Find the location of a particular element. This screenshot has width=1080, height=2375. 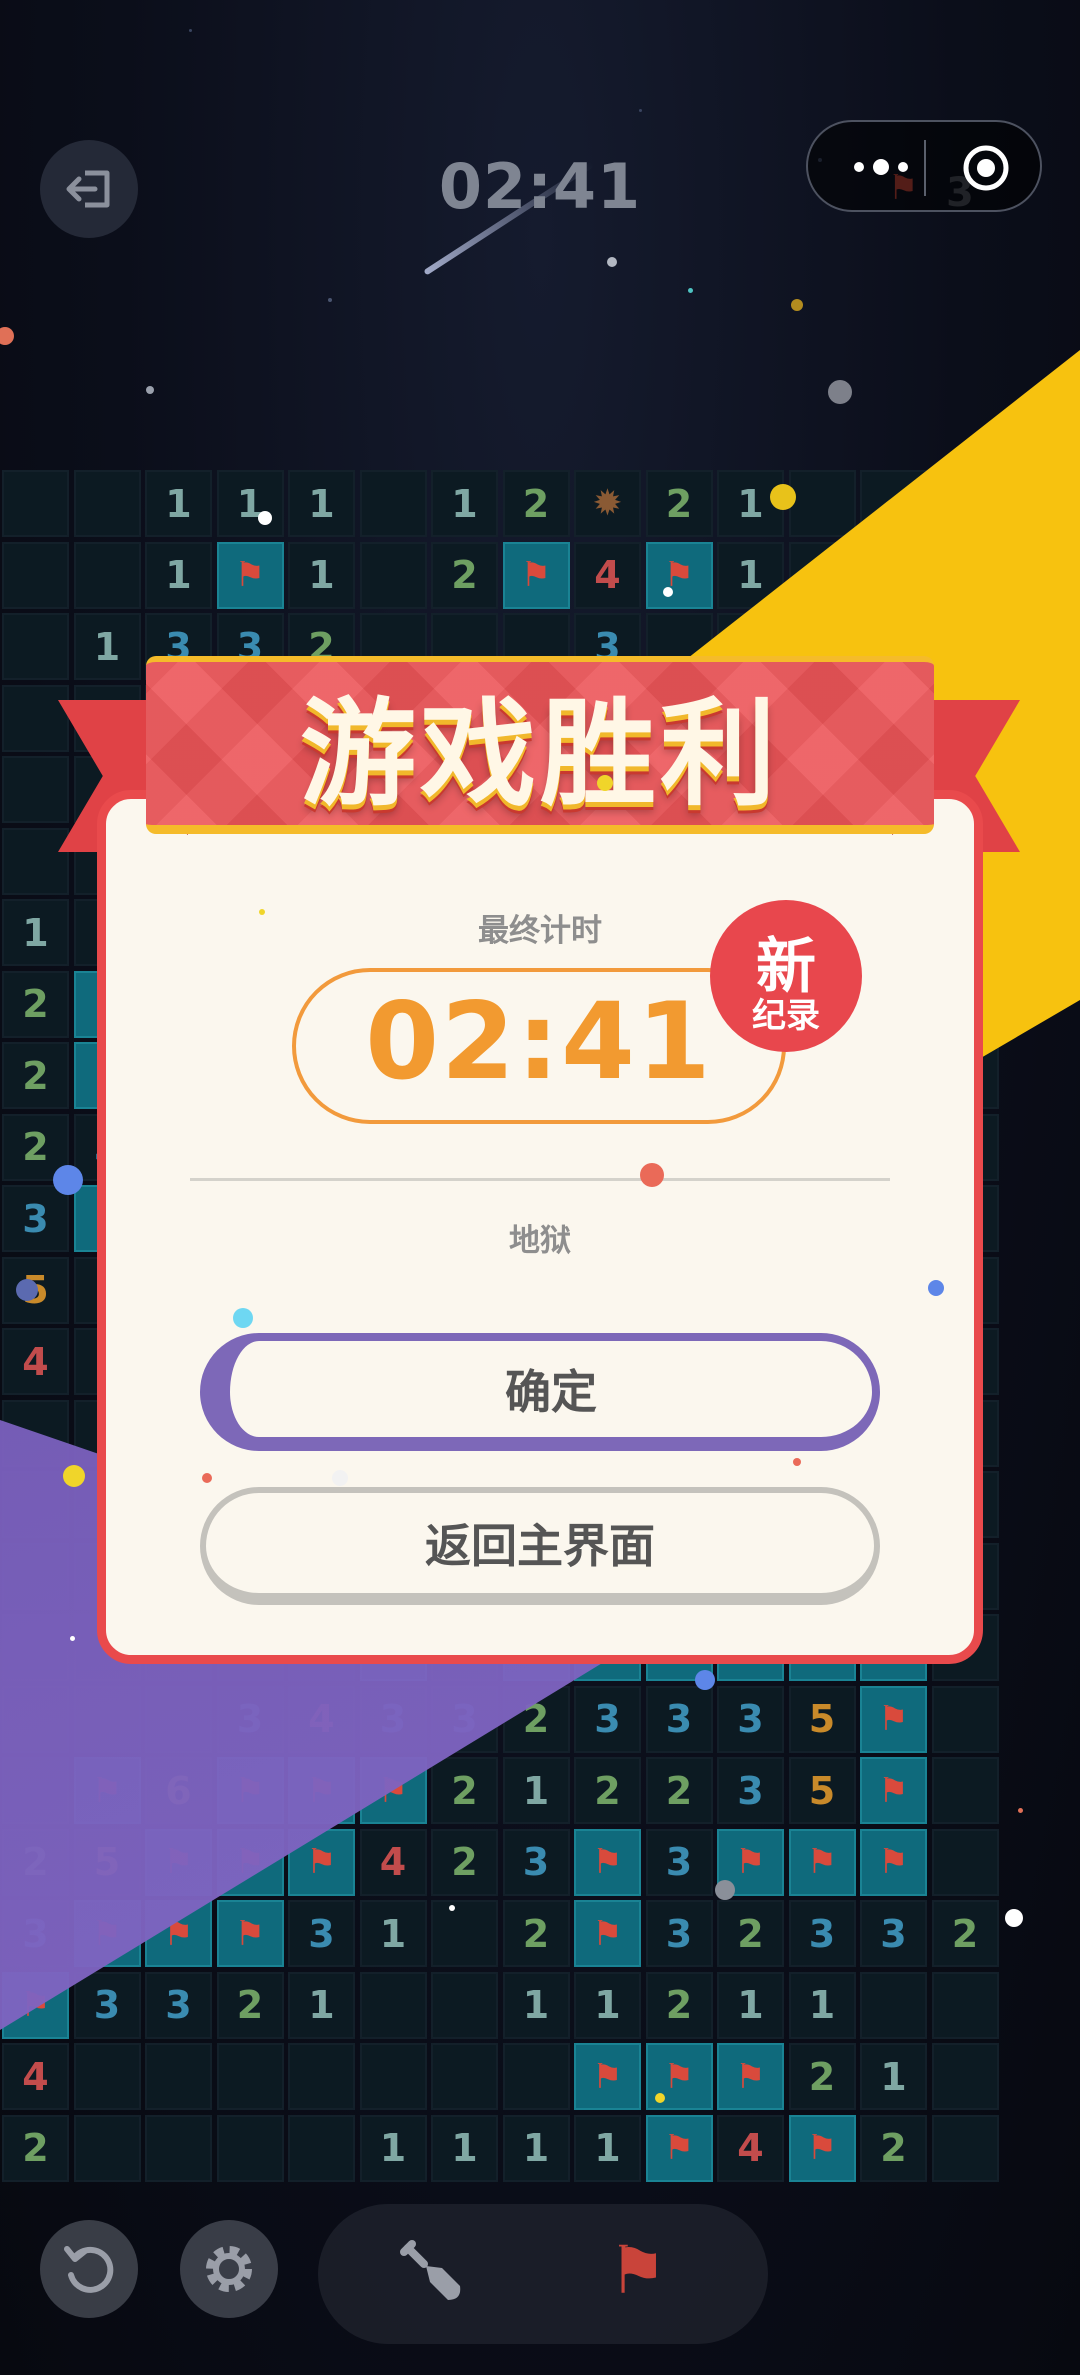

confirm-button: 确定 is located at coordinates (540, 1392).